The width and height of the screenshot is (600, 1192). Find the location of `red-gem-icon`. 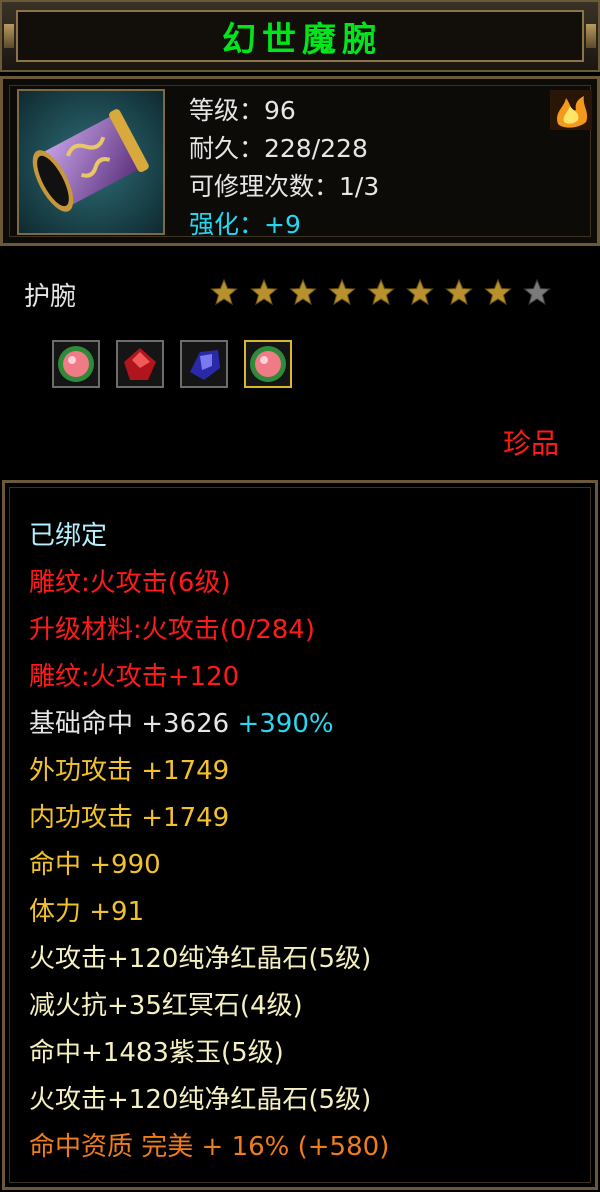

red-gem-icon is located at coordinates (140, 364).